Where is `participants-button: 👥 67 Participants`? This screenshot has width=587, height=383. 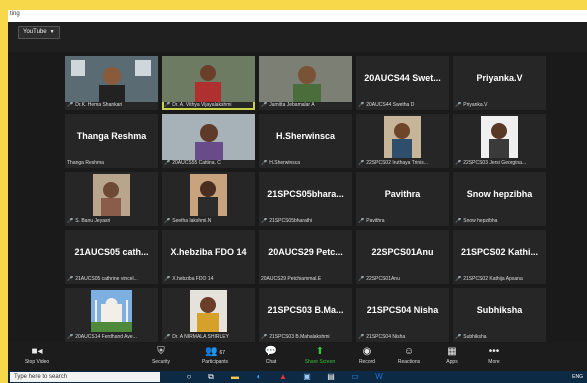 participants-button: 👥 67 Participants is located at coordinates (215, 355).